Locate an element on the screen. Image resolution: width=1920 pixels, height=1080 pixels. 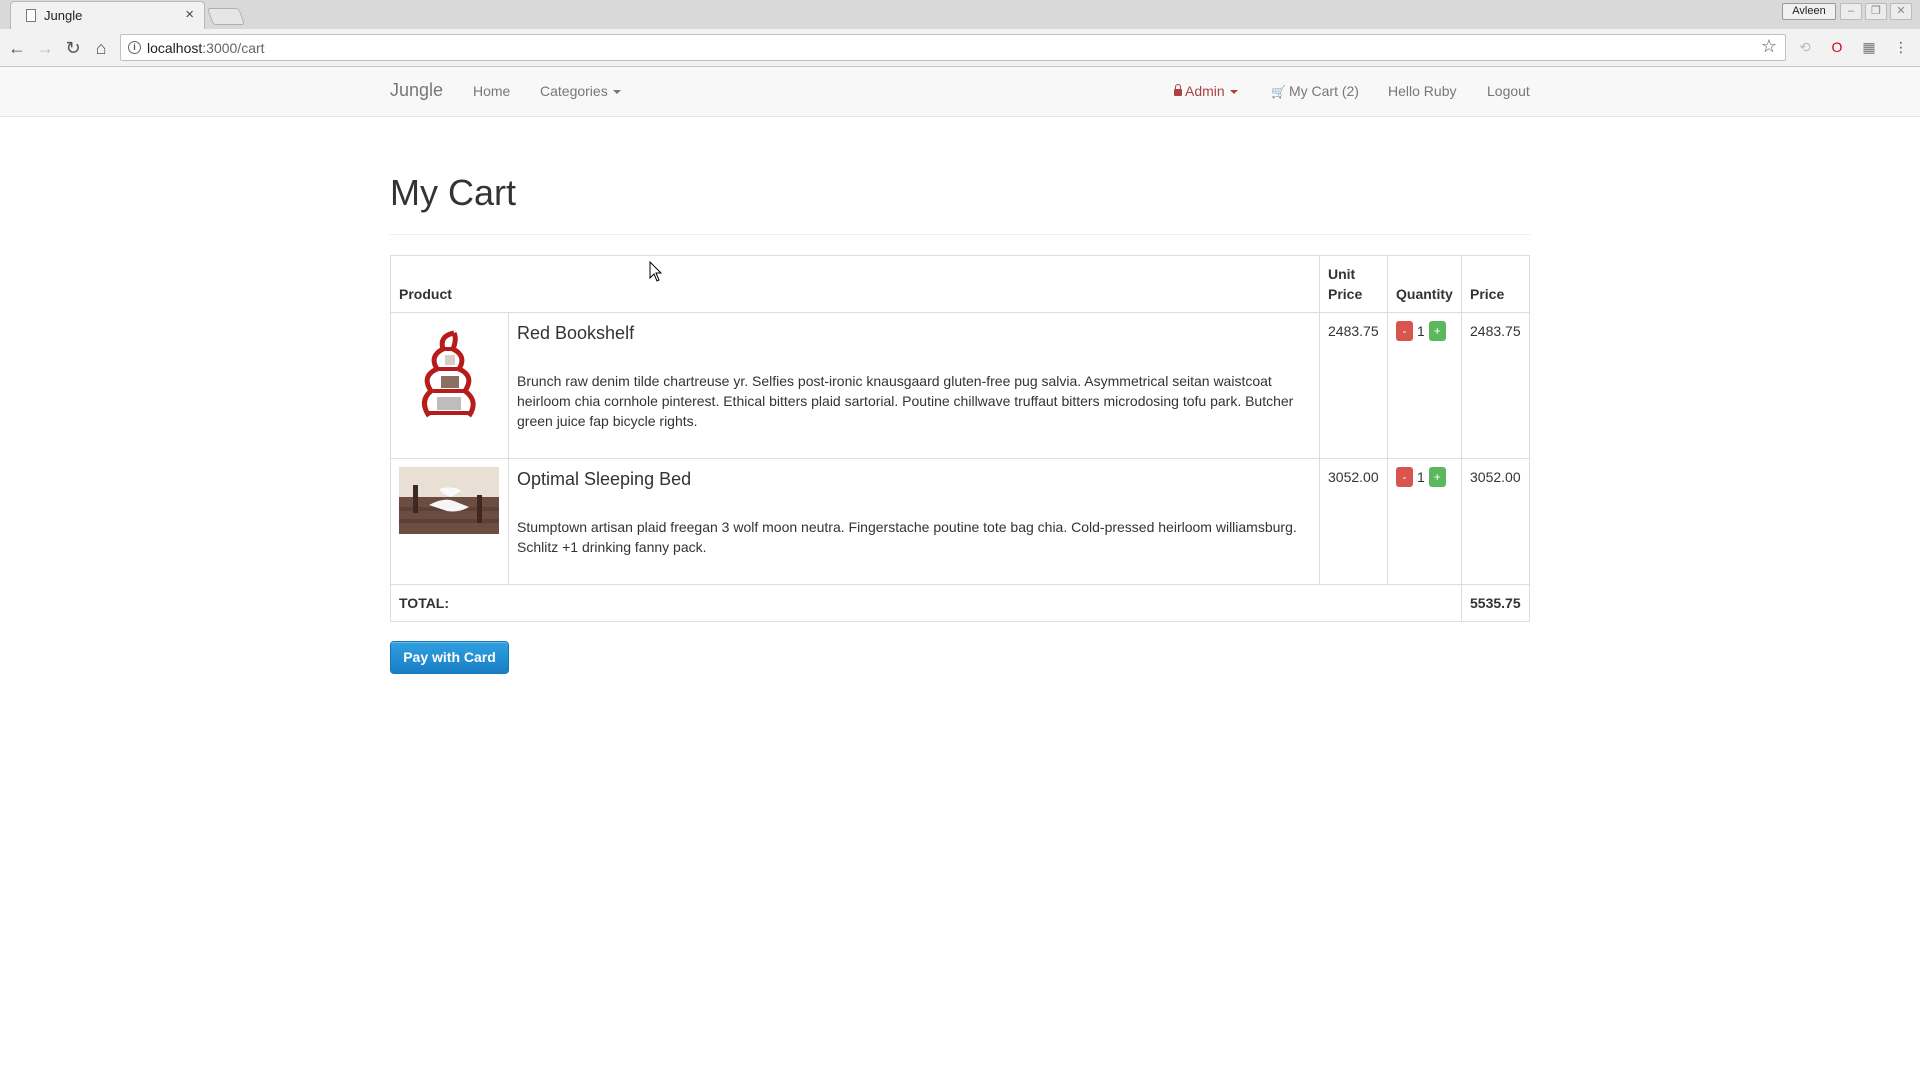
total-label: TOTAL: is located at coordinates (926, 603).